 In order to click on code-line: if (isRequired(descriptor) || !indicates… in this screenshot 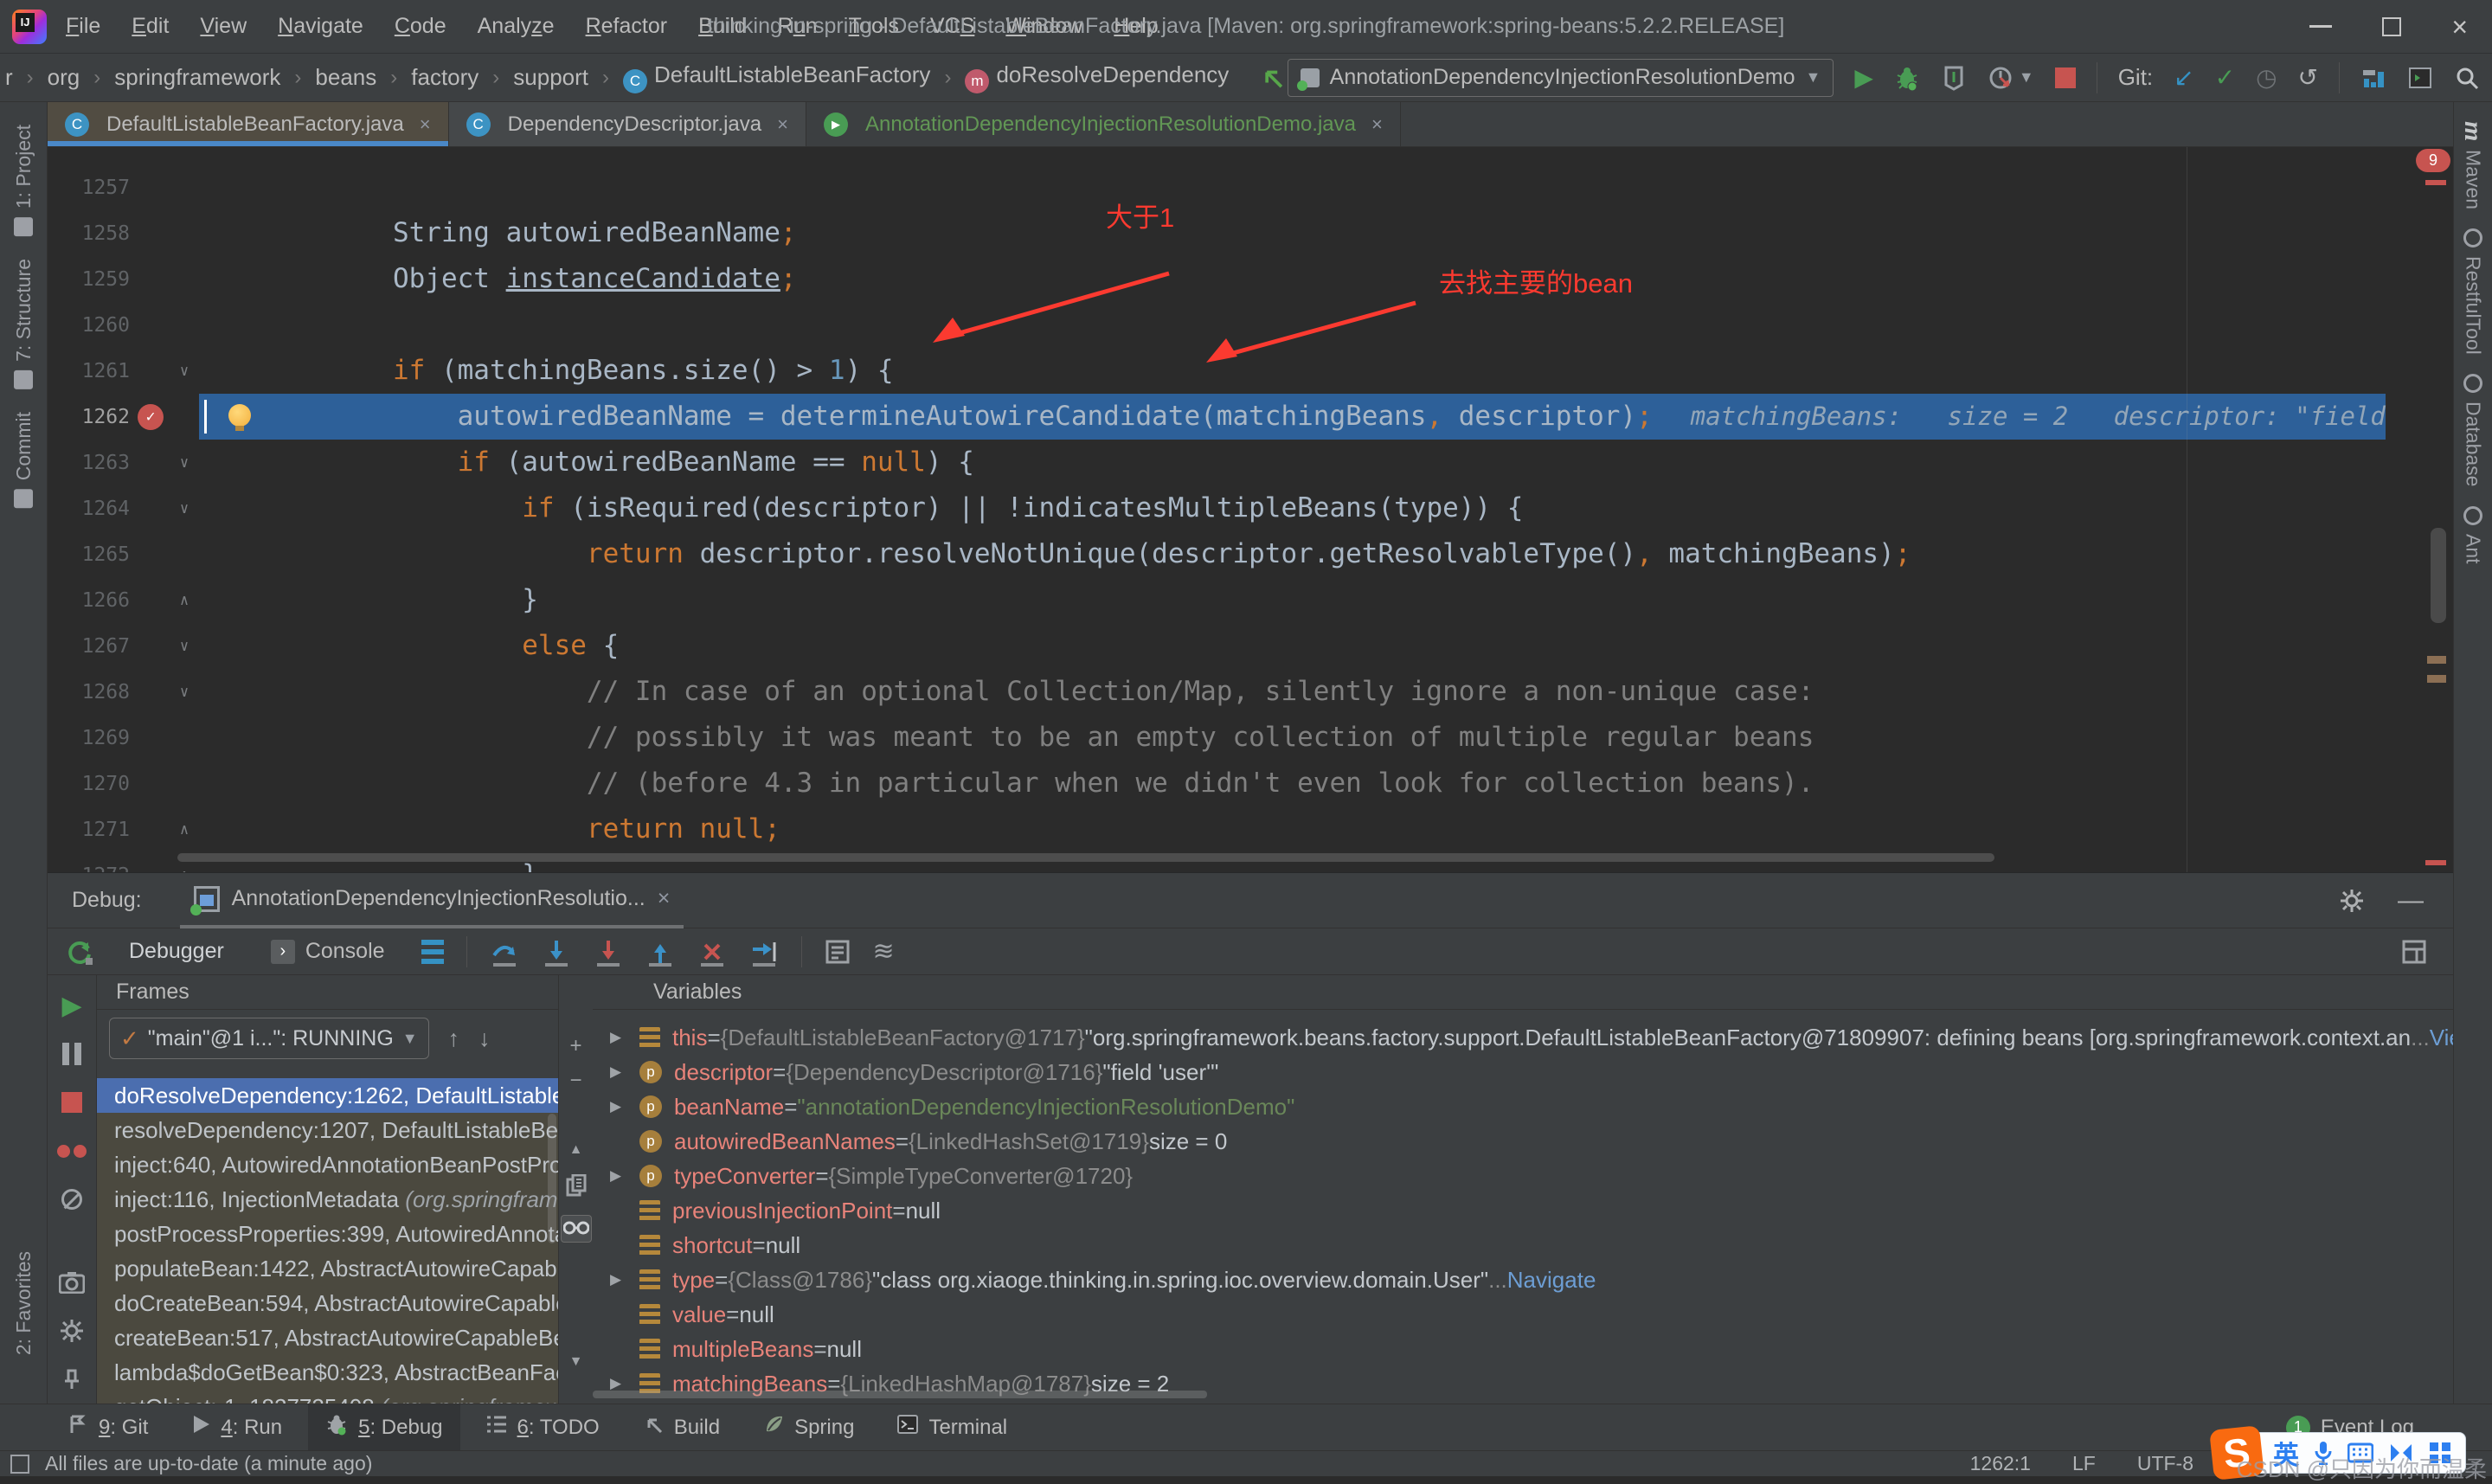, I will do `click(1292, 508)`.